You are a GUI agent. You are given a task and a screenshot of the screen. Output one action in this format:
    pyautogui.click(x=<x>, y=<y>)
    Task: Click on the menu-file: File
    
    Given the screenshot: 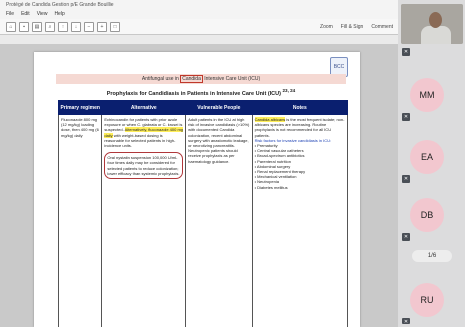 What is the action you would take?
    pyautogui.click(x=10, y=14)
    